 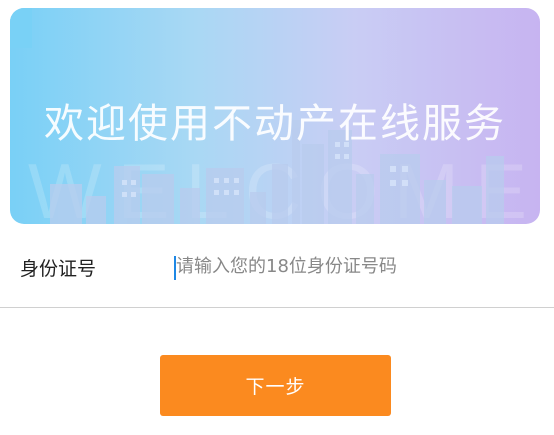 I want to click on next-step-button: 下一步, so click(x=275, y=385).